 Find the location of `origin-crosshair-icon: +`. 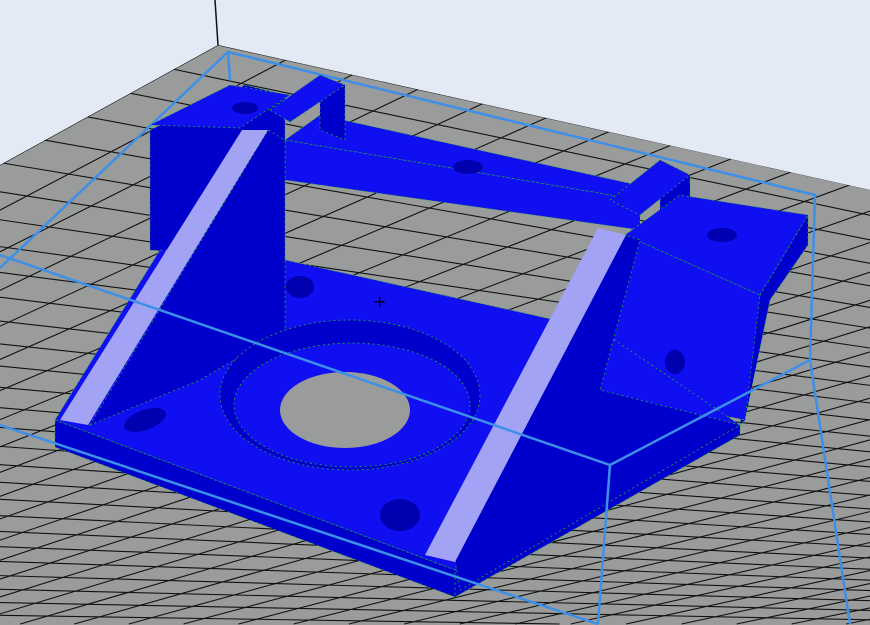

origin-crosshair-icon: + is located at coordinates (379, 301).